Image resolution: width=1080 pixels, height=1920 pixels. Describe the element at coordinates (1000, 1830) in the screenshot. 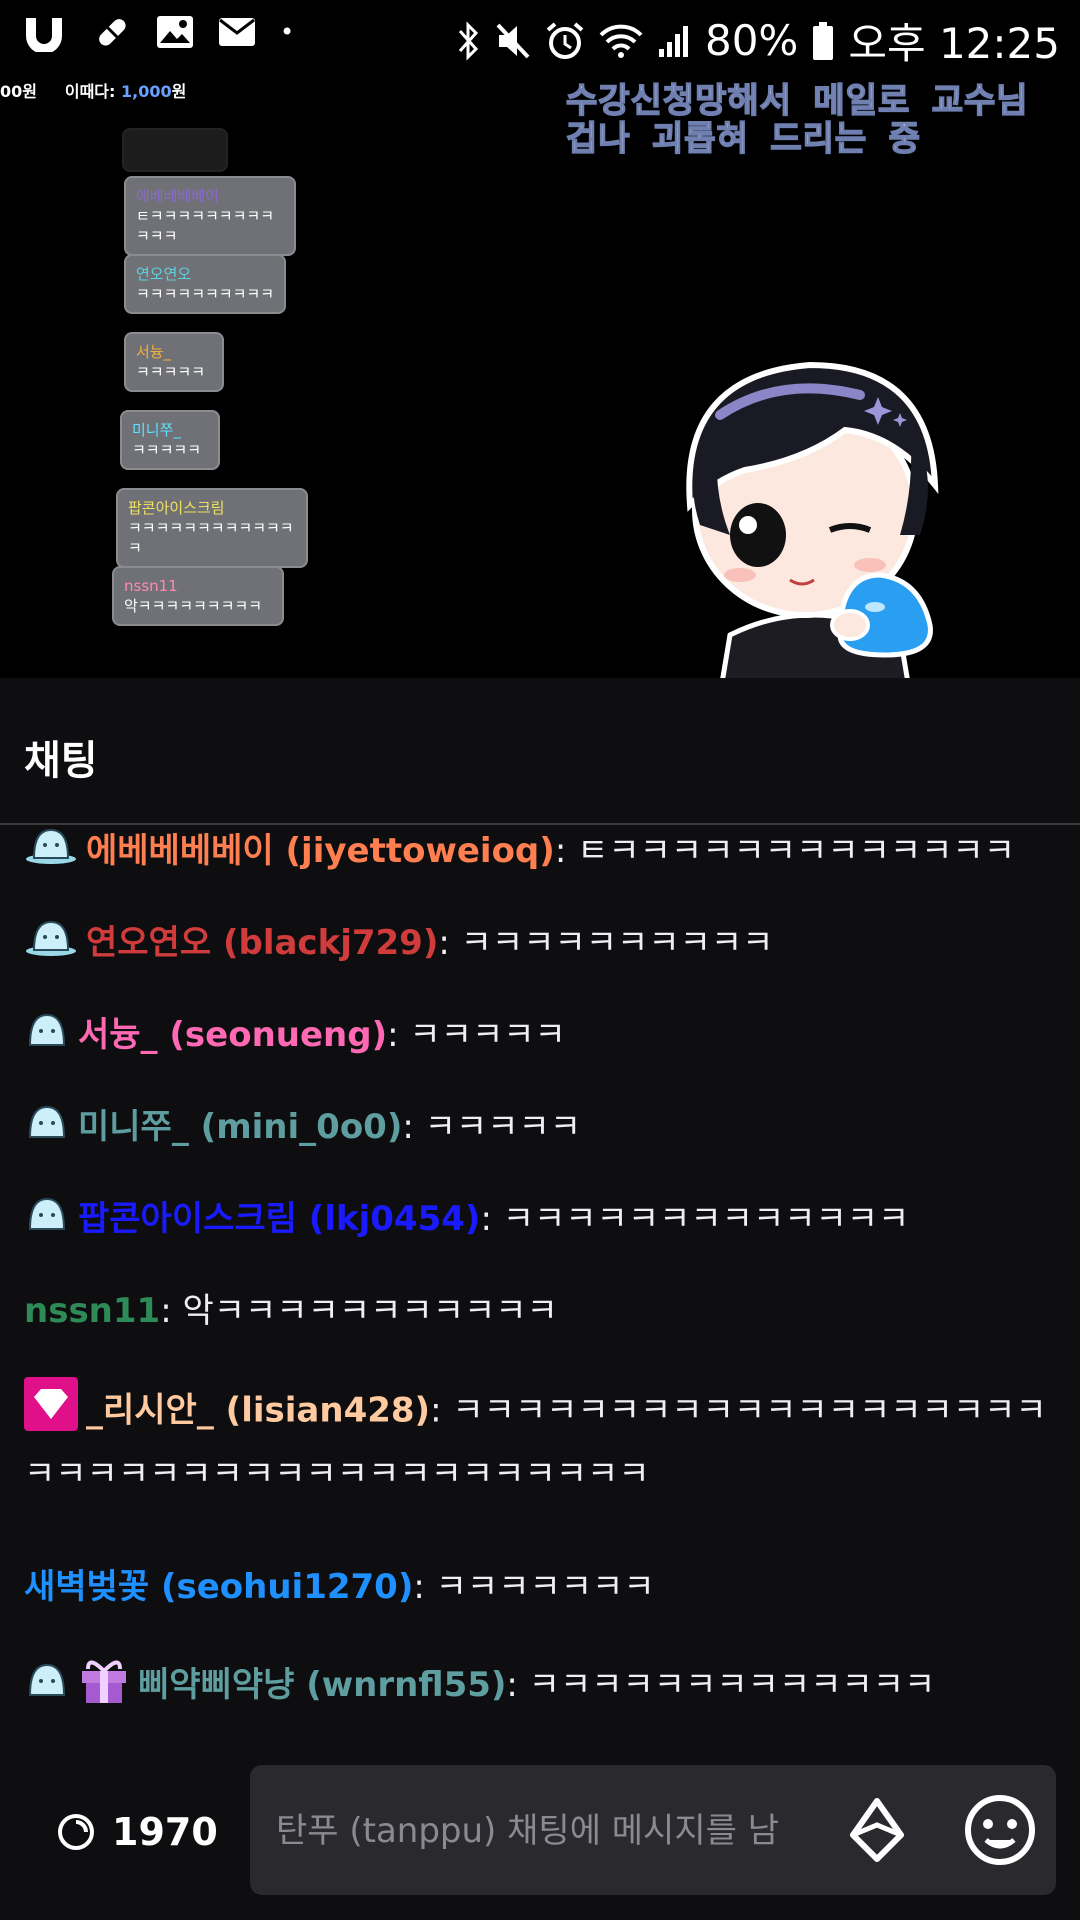

I see `emote-picker-icon` at that location.